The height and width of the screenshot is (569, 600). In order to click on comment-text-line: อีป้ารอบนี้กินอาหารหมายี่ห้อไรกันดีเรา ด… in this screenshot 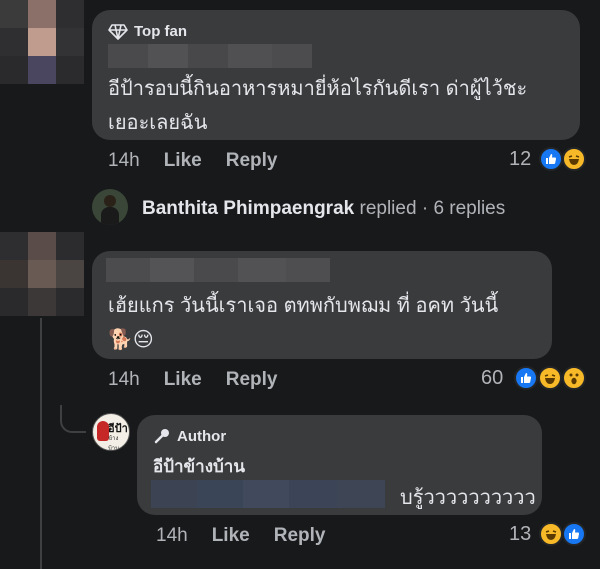, I will do `click(318, 89)`.